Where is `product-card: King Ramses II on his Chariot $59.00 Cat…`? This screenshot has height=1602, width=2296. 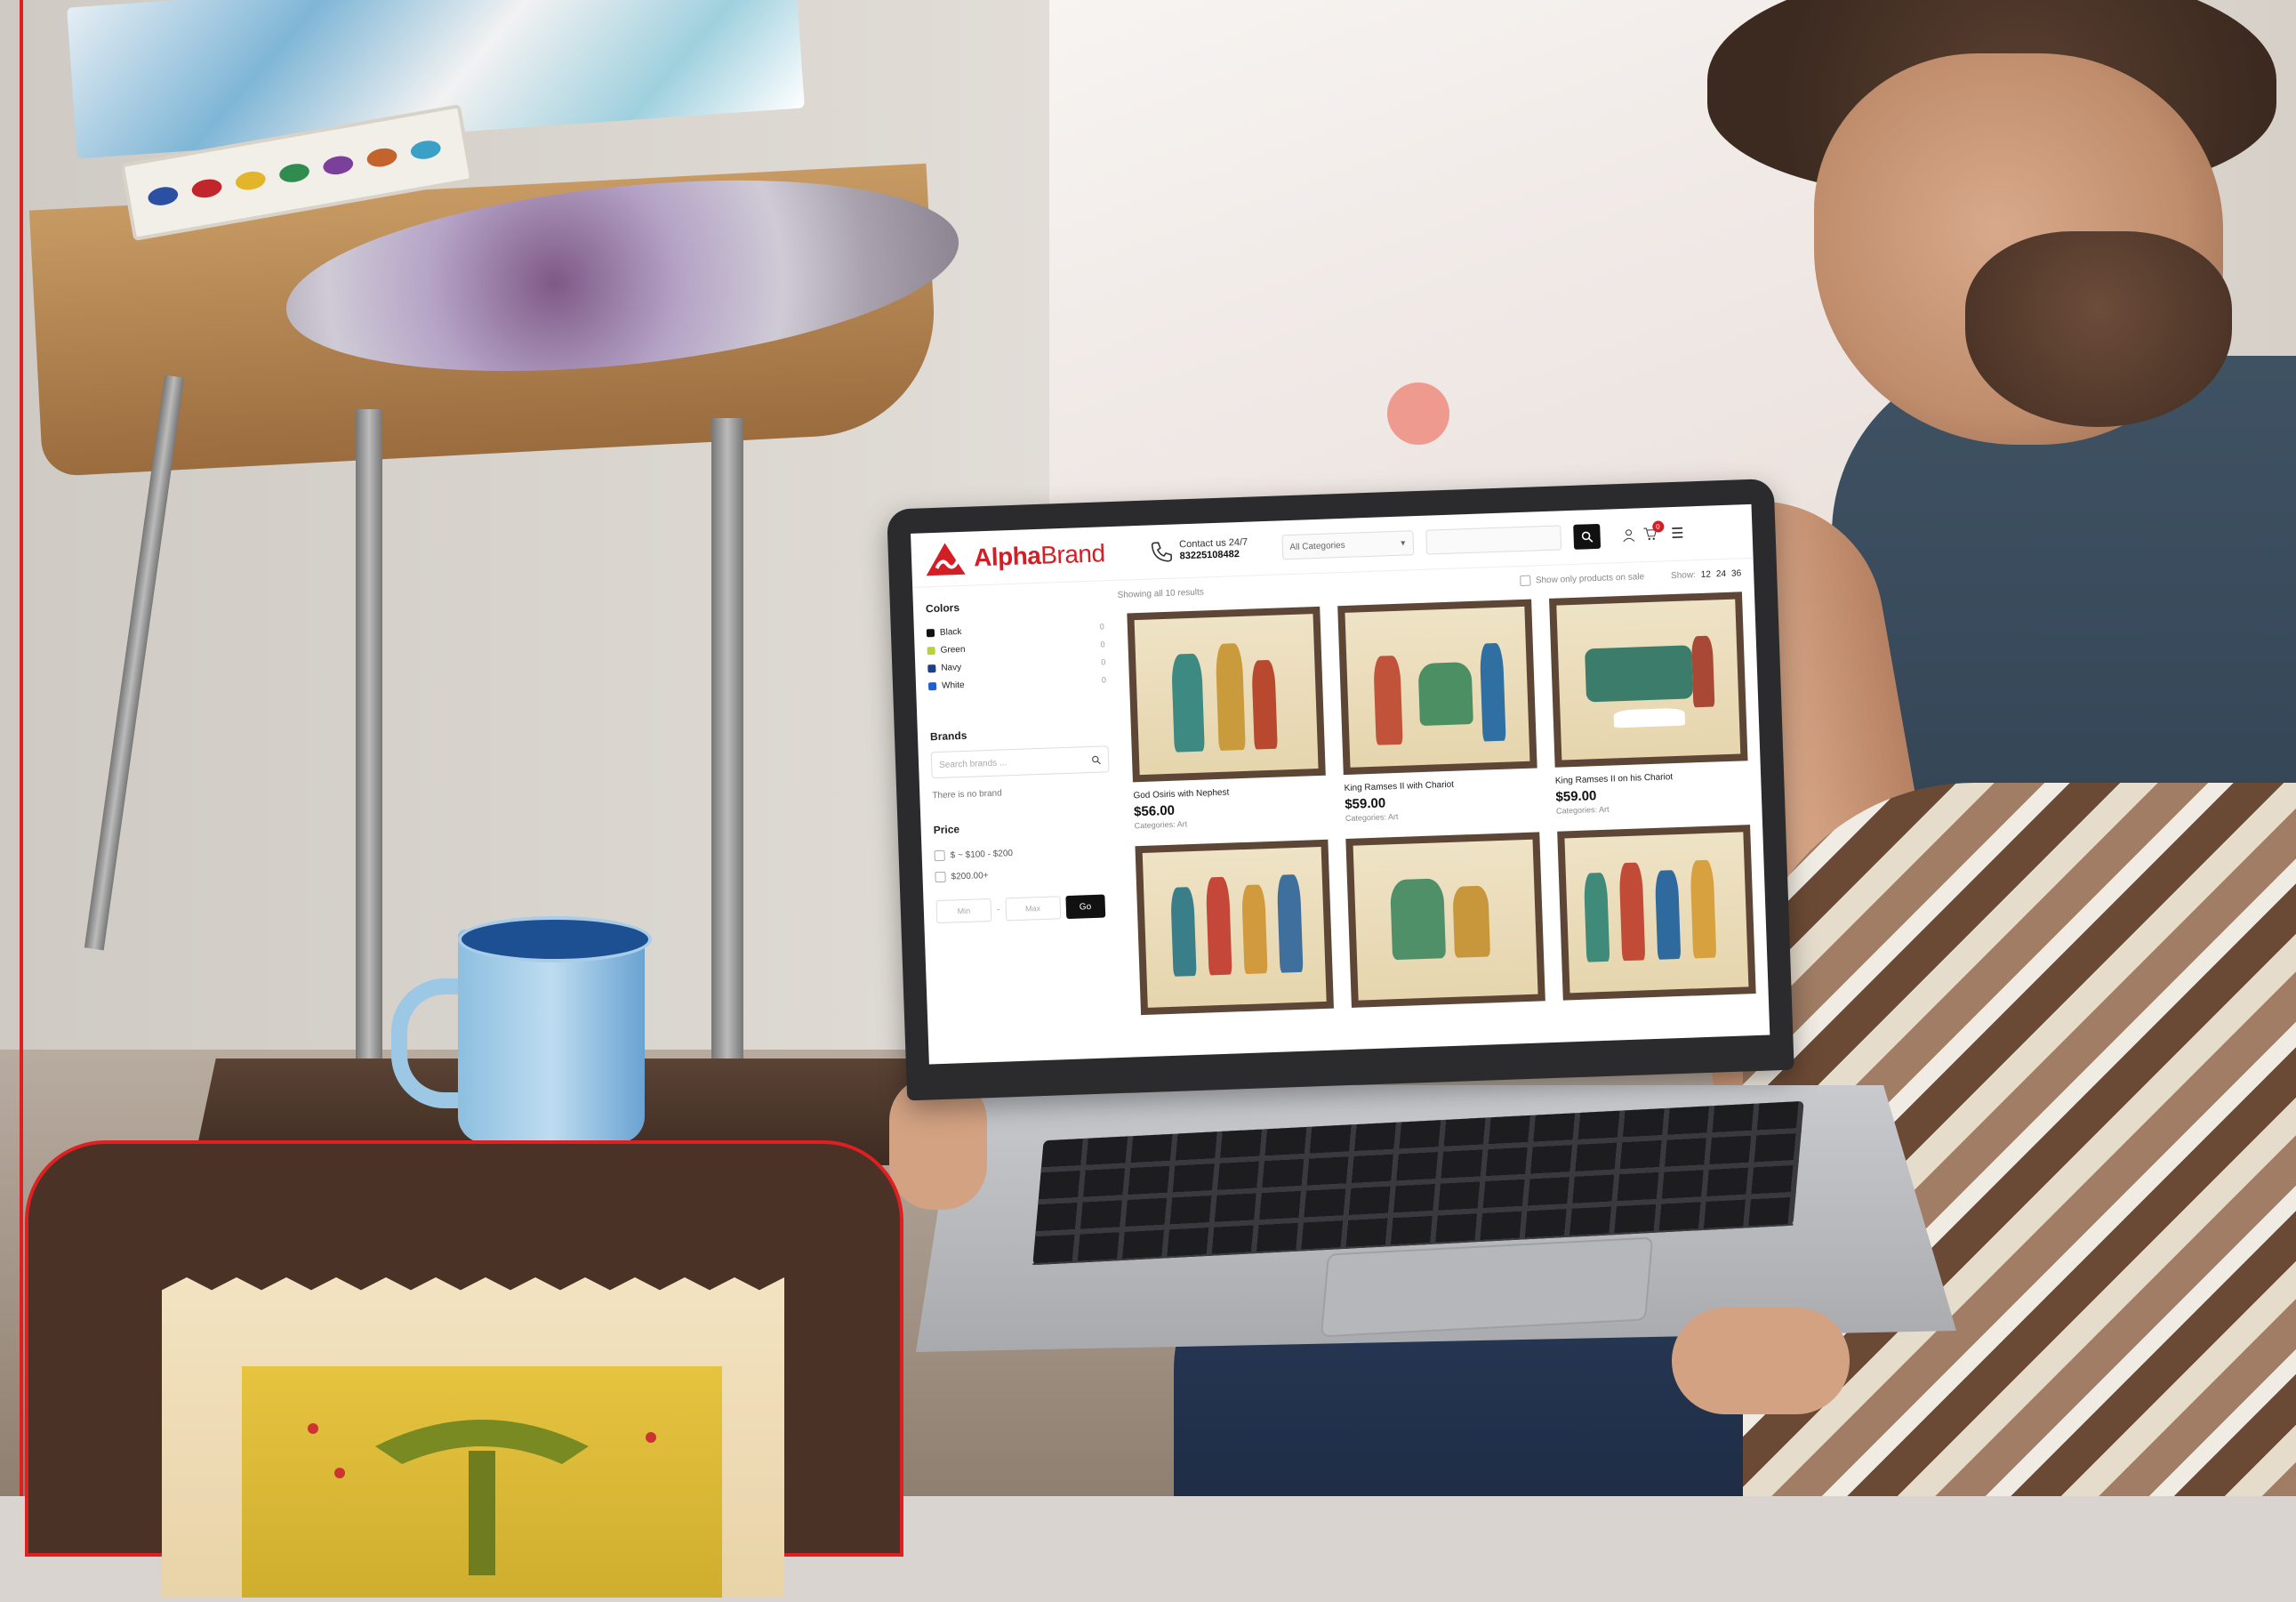
product-card: King Ramses II on his Chariot $59.00 Cat… is located at coordinates (1649, 704).